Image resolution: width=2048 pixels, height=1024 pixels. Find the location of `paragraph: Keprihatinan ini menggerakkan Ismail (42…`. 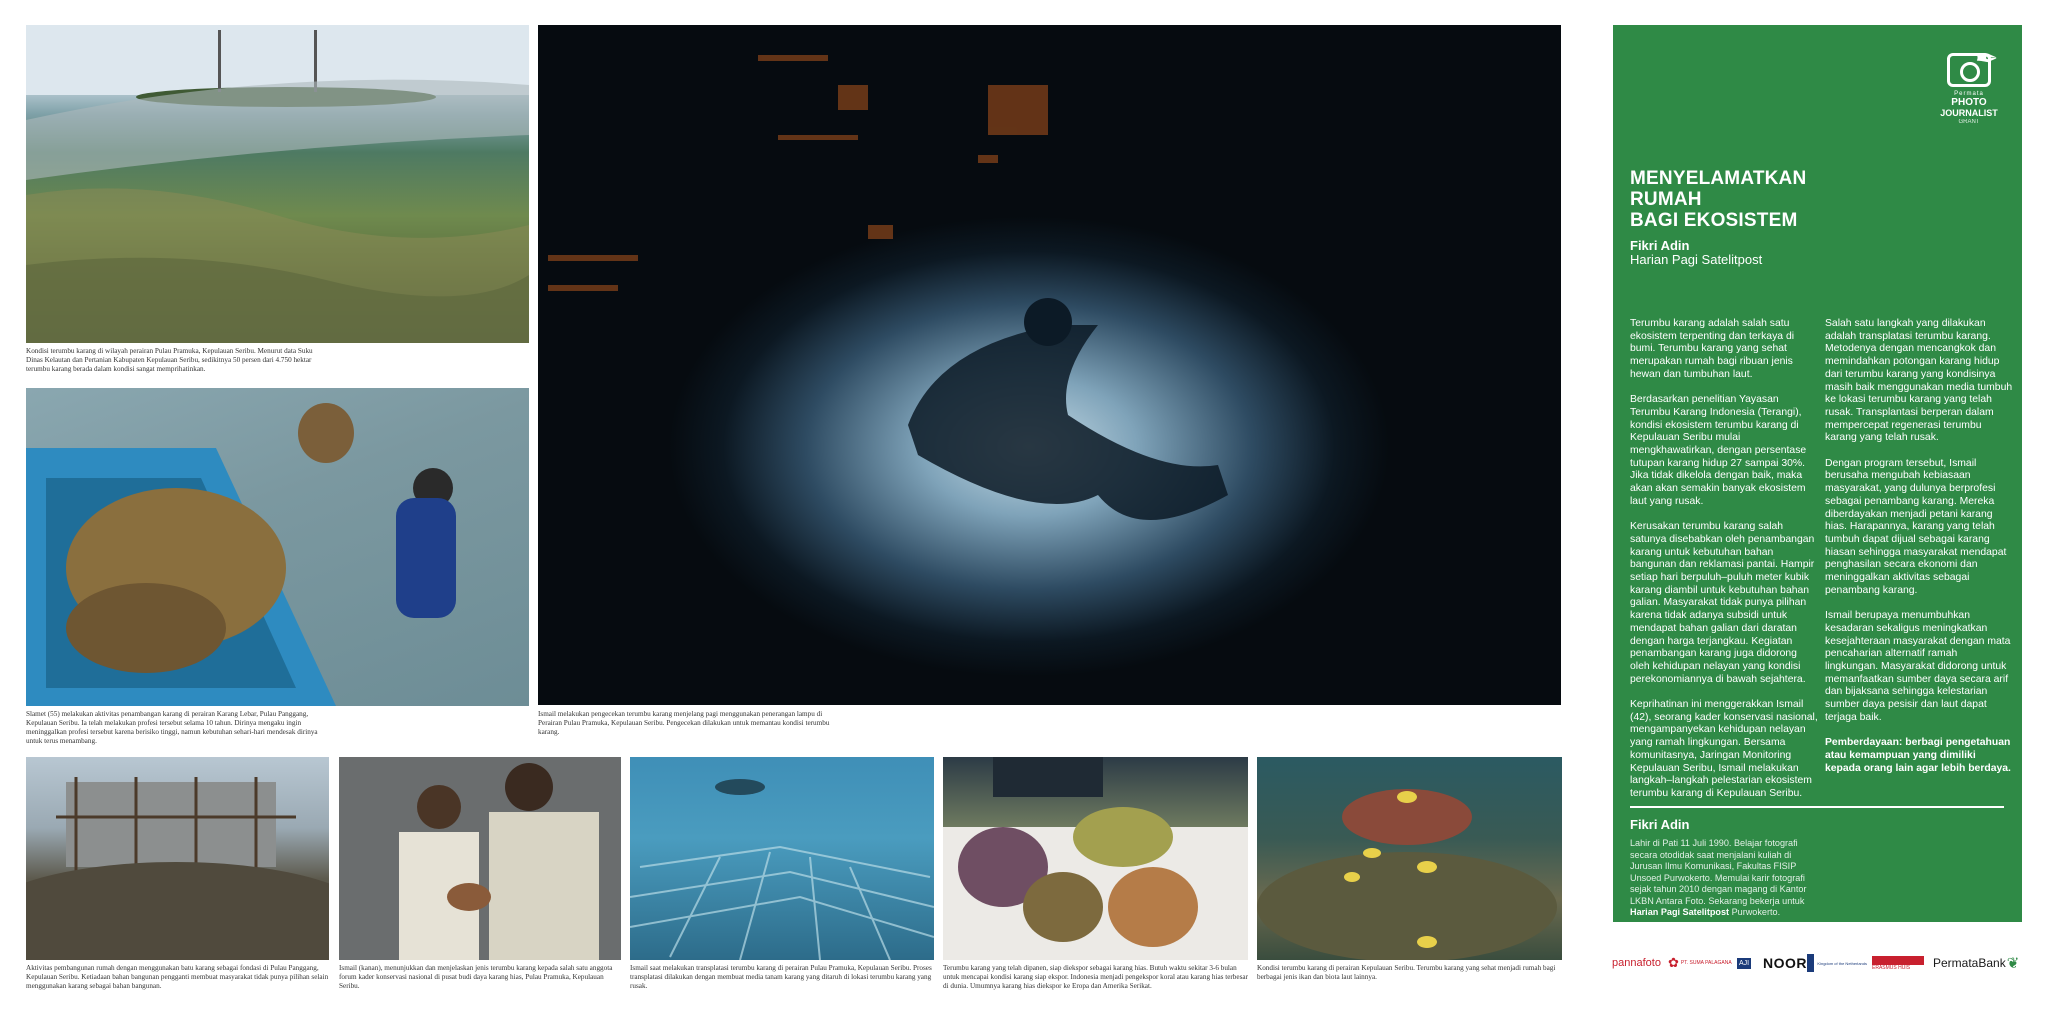

paragraph: Keprihatinan ini menggerakkan Ismail (42… is located at coordinates (1724, 749).